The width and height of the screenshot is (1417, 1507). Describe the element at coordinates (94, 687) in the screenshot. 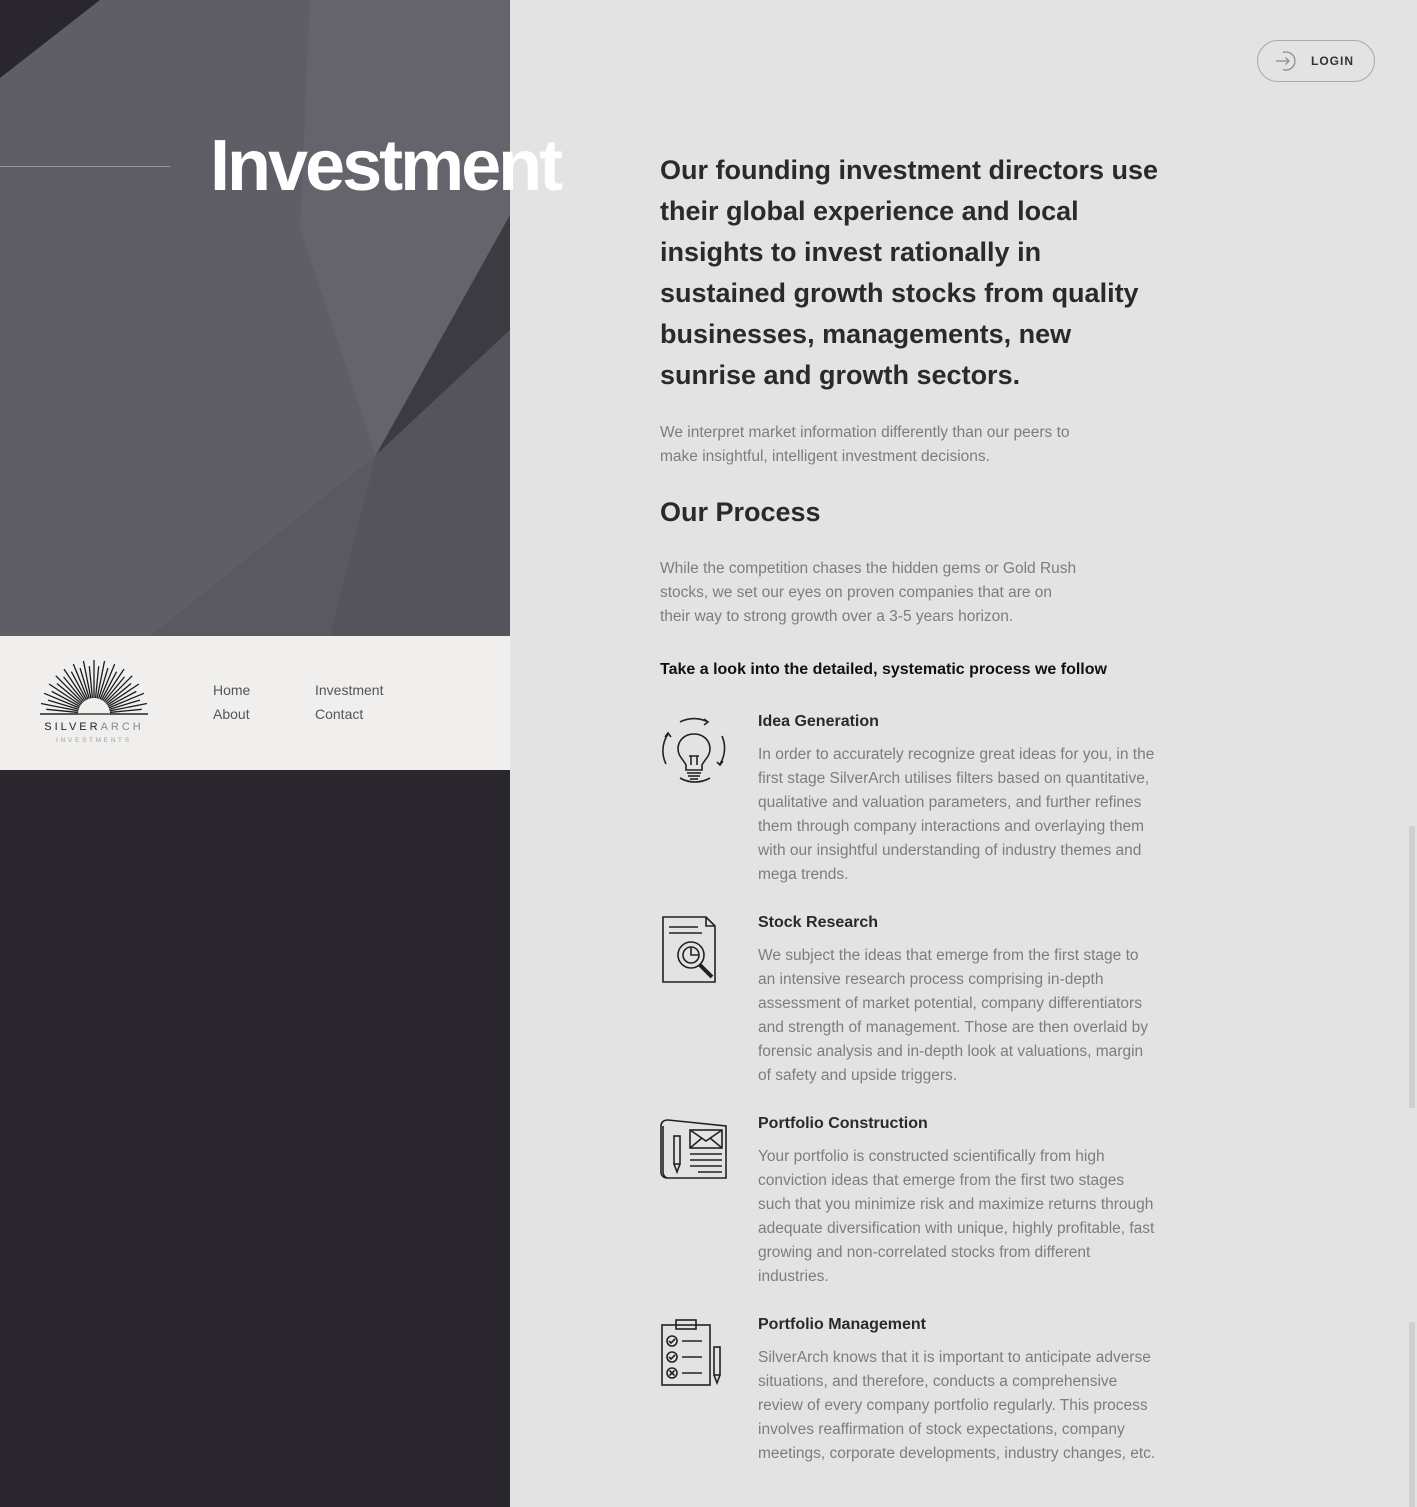

I see `sunburst-logo-icon` at that location.